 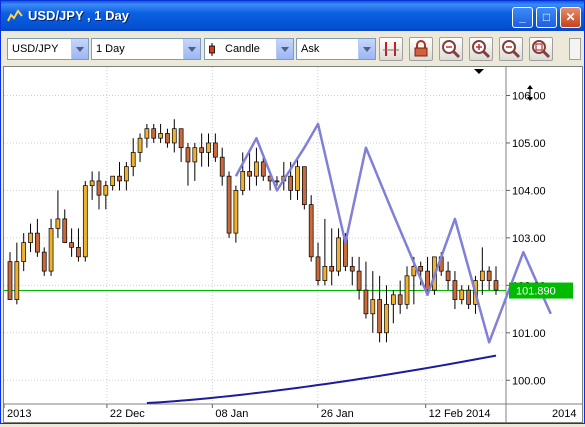 I want to click on period-separator-button, so click(x=391, y=49).